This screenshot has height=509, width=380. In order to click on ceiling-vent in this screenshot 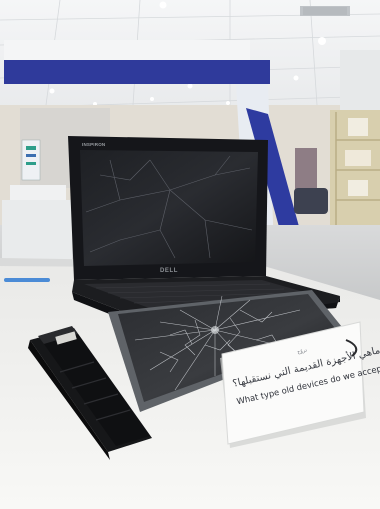, I will do `click(325, 11)`.